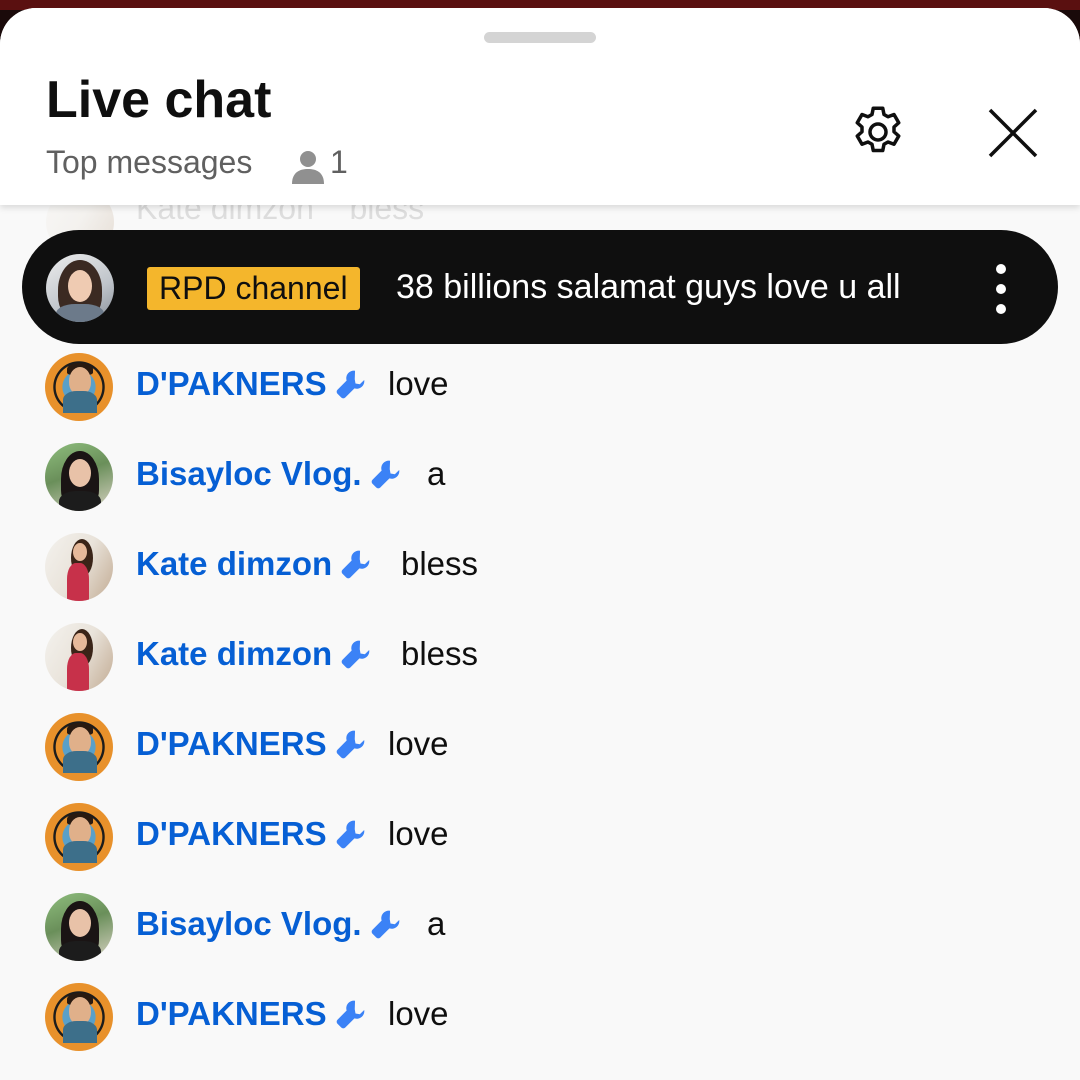 This screenshot has width=1080, height=1080. Describe the element at coordinates (159, 100) in the screenshot. I see `chat-title: Live chat` at that location.